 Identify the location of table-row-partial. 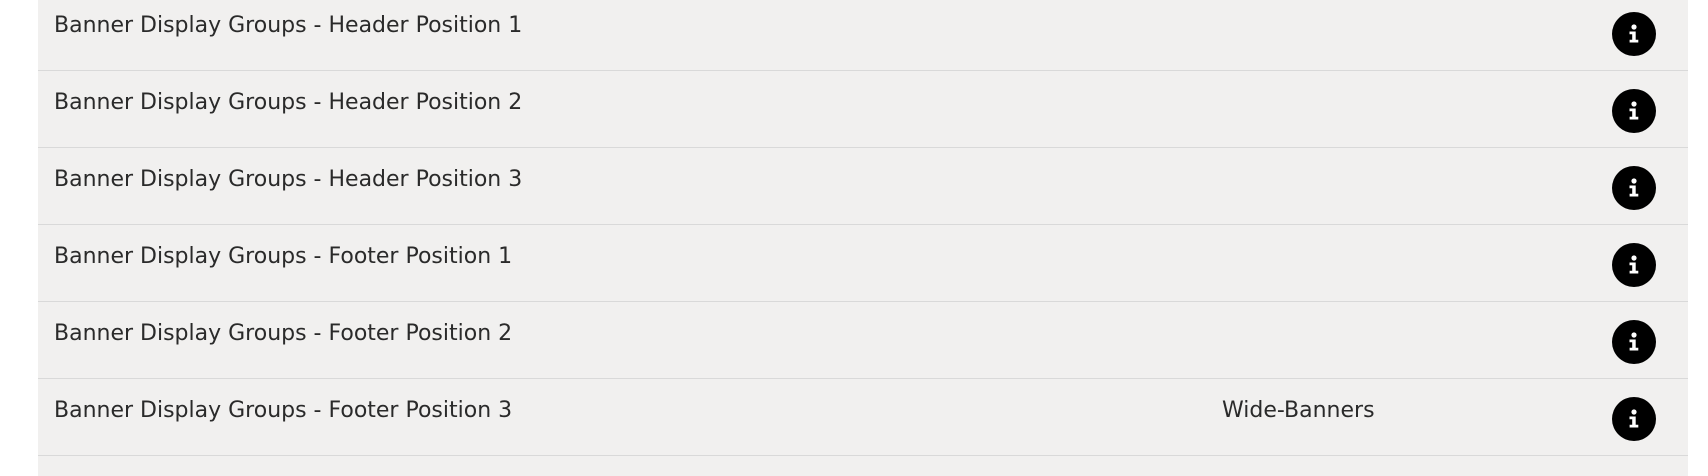
(863, 466).